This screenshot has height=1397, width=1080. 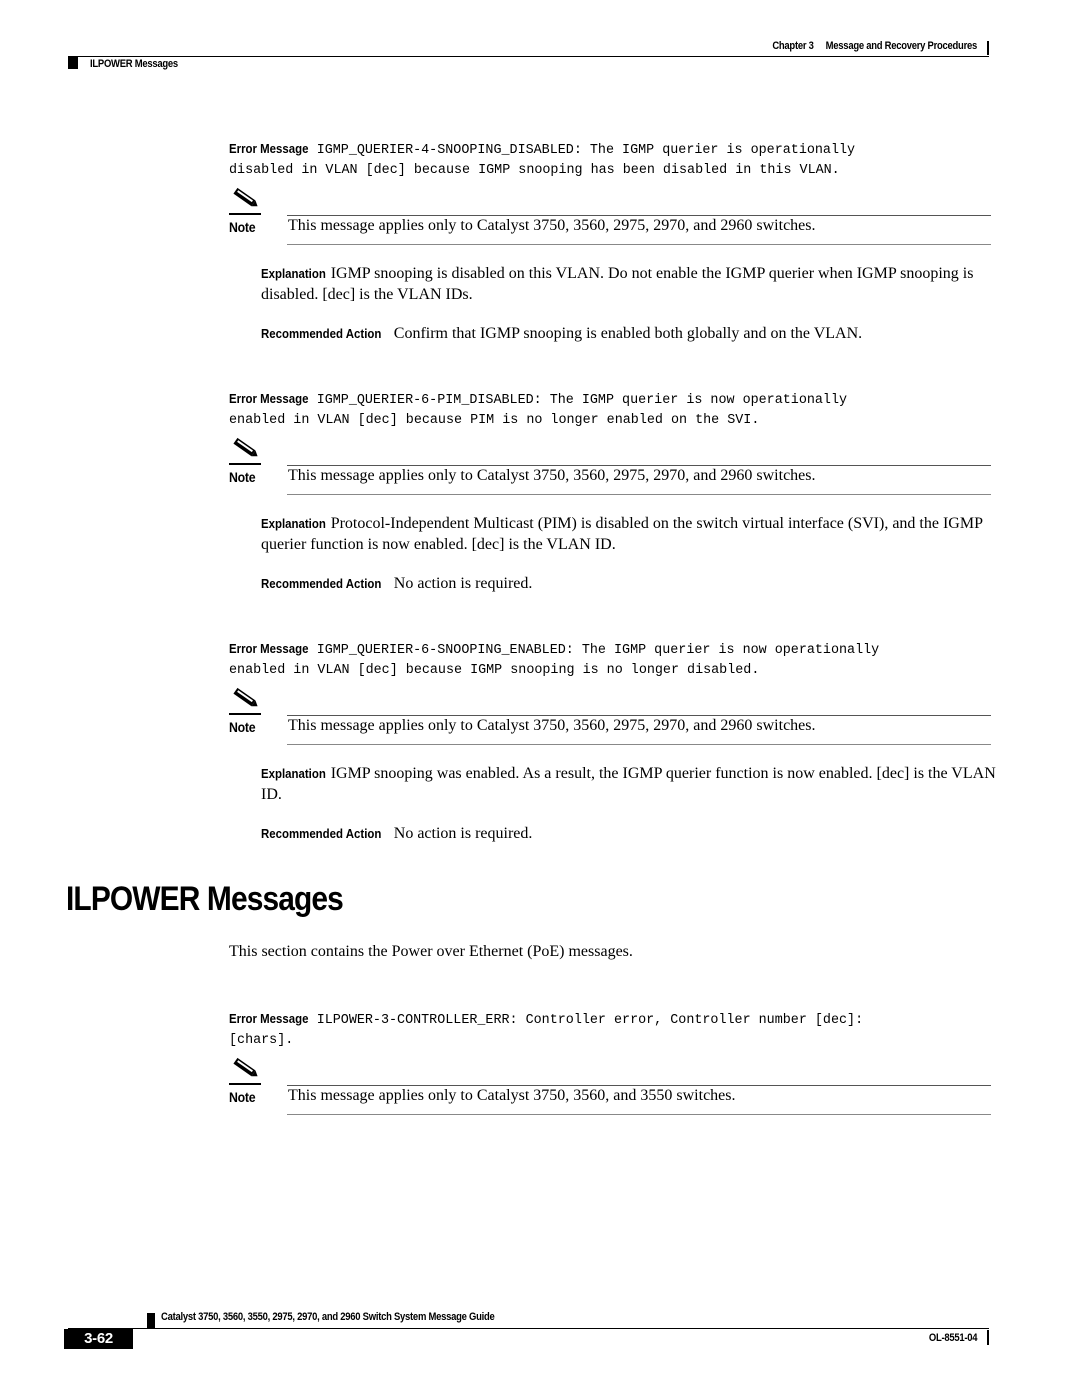 I want to click on error-message-code-cont: [chars]., so click(x=261, y=1040).